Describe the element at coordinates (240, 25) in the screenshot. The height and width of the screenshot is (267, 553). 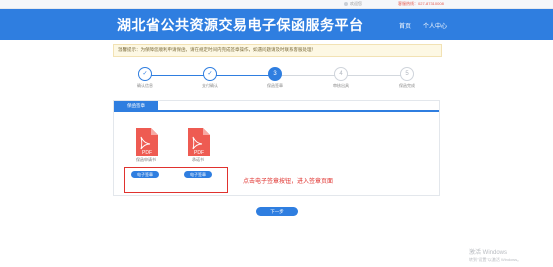
I see `site-title: 湖北省公共资源交易电子保函服务平台` at that location.